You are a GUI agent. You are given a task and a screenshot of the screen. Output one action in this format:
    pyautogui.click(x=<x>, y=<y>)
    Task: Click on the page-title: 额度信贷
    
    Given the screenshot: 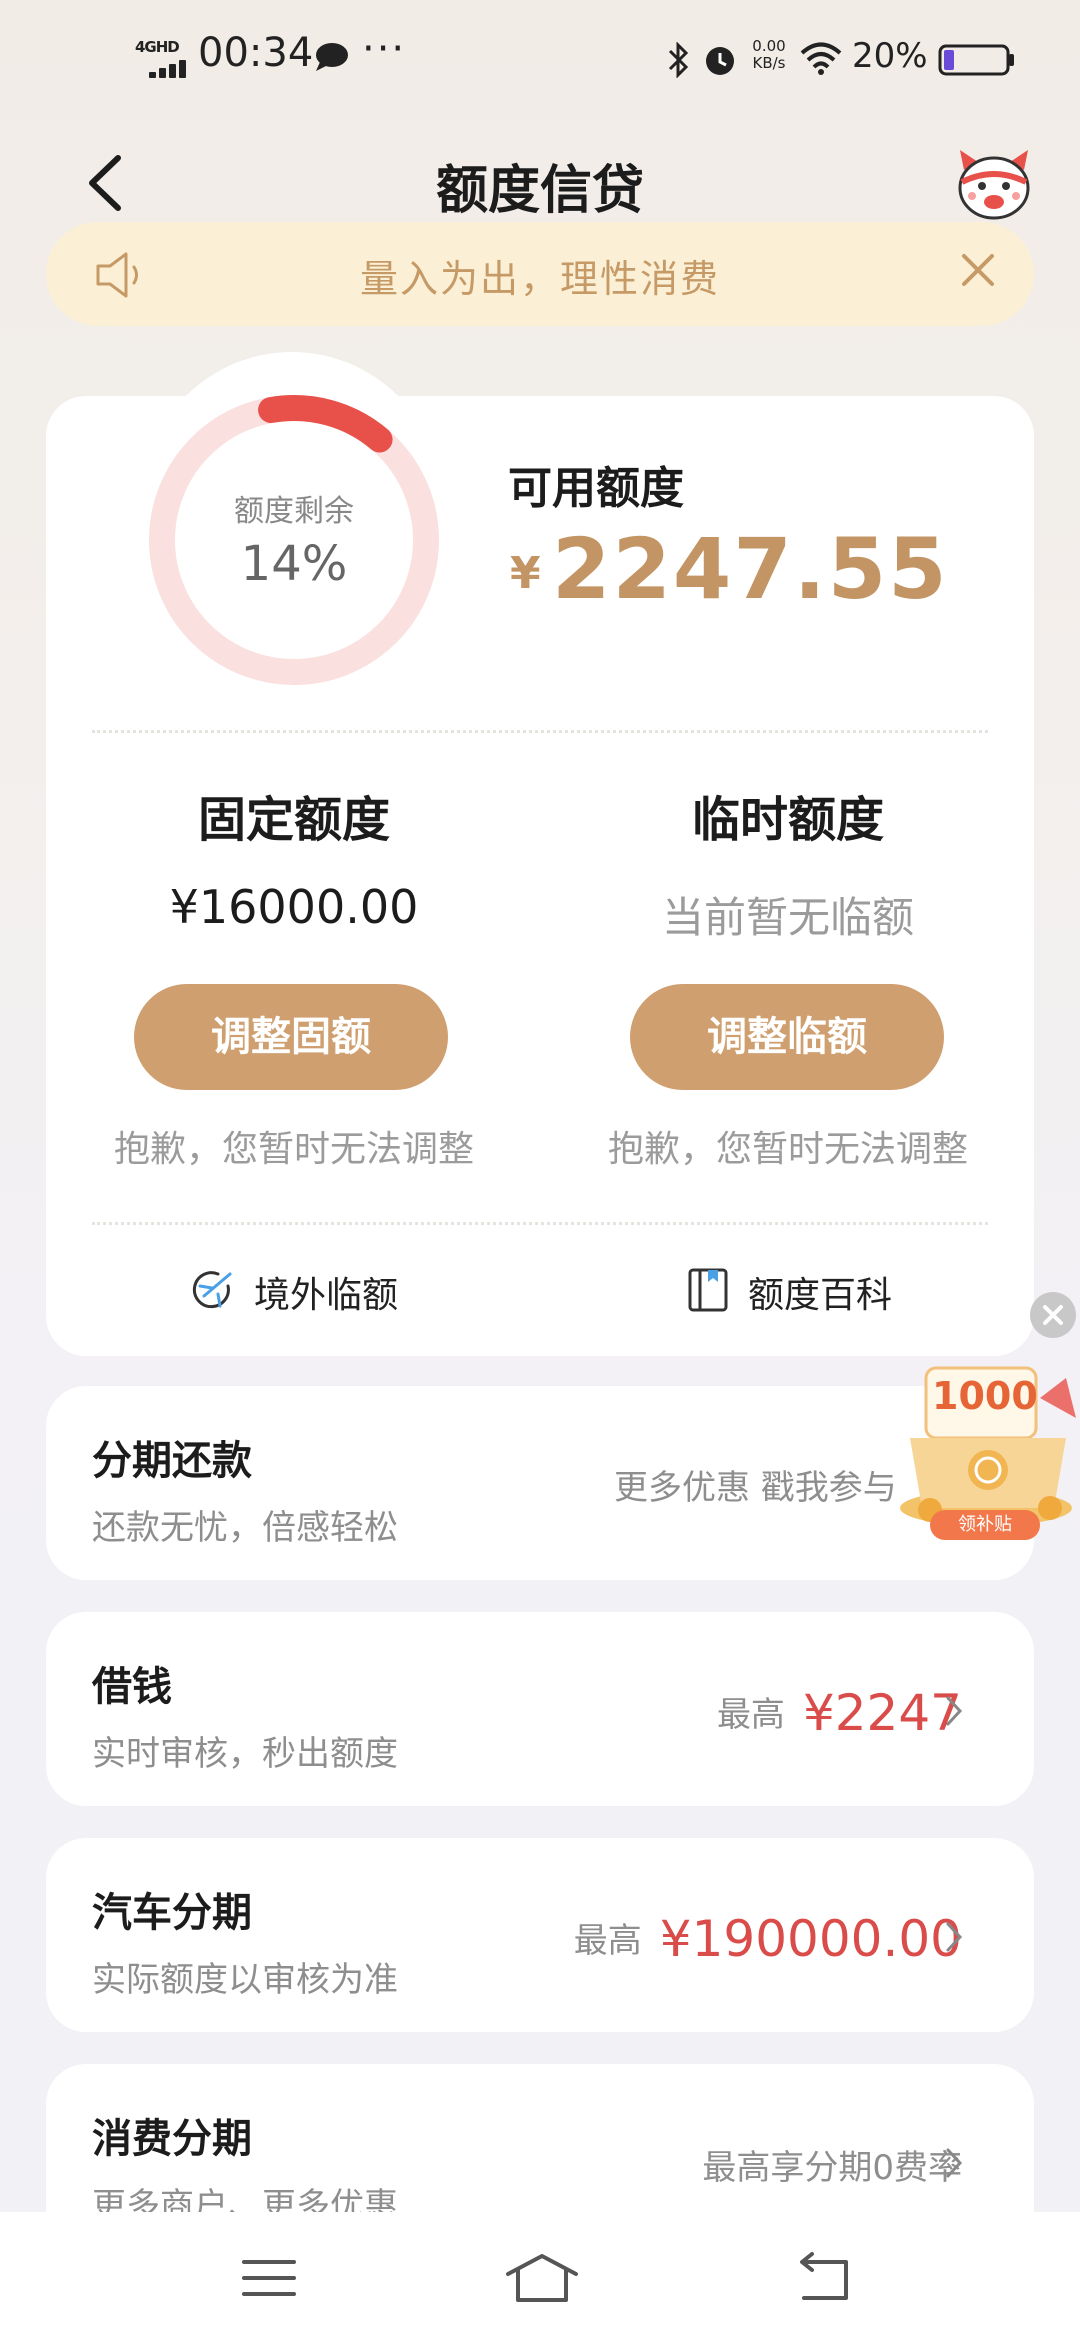 What is the action you would take?
    pyautogui.click(x=539, y=191)
    